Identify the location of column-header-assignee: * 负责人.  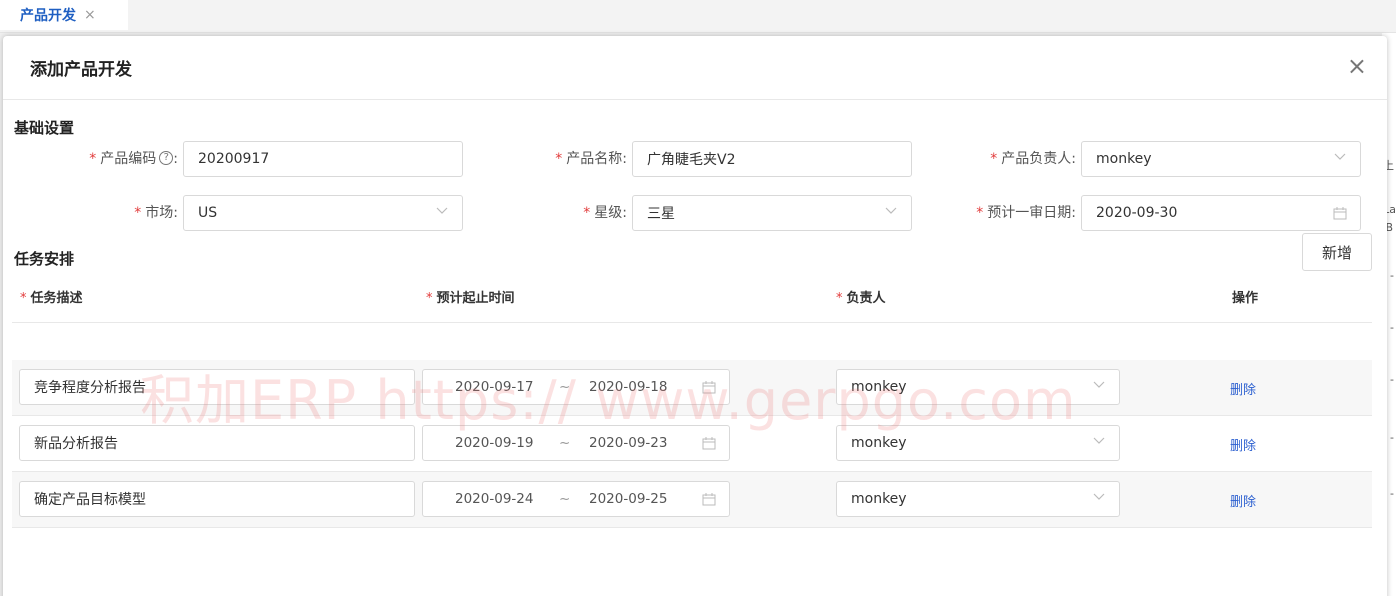
(861, 298).